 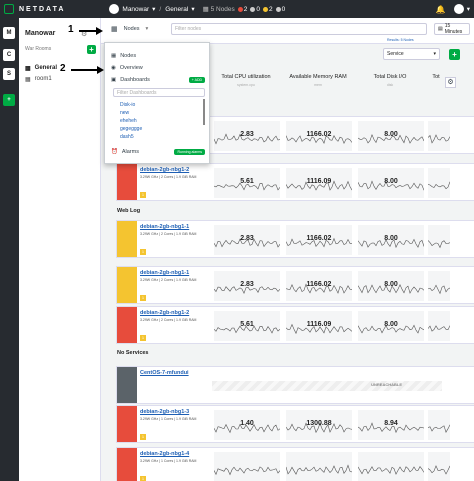 What do you see at coordinates (38, 79) in the screenshot?
I see `sidebar-item-room1: ▦ room1` at bounding box center [38, 79].